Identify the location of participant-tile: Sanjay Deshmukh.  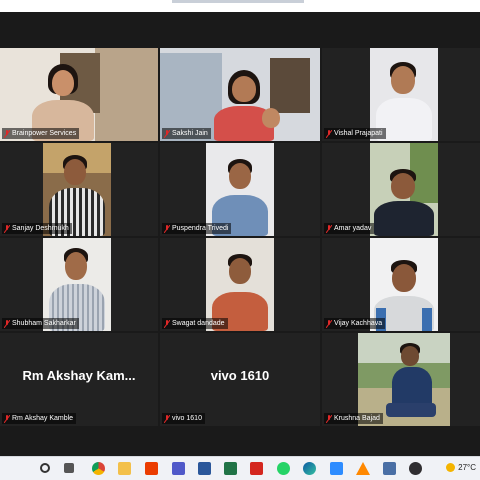
(79, 189).